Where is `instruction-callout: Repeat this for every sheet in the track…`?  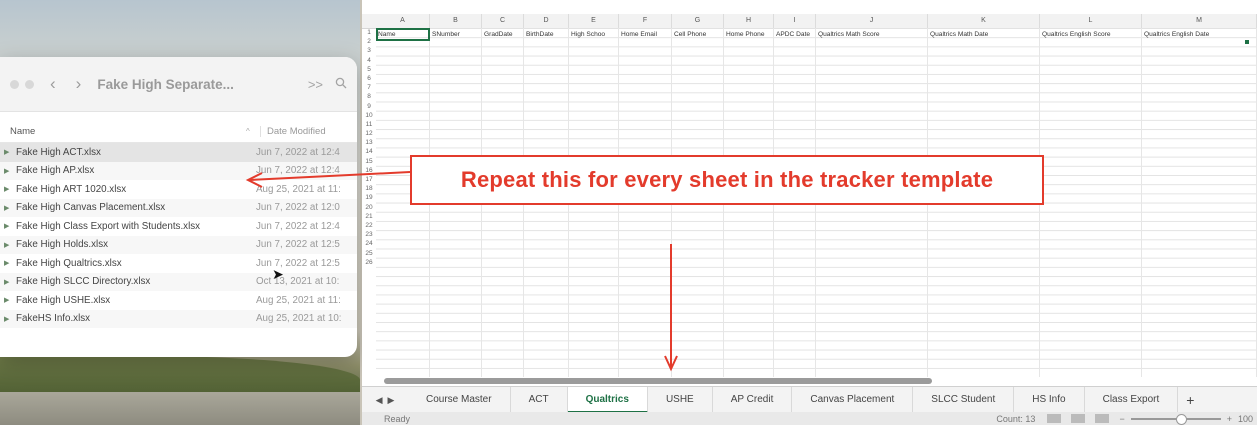 instruction-callout: Repeat this for every sheet in the track… is located at coordinates (727, 180).